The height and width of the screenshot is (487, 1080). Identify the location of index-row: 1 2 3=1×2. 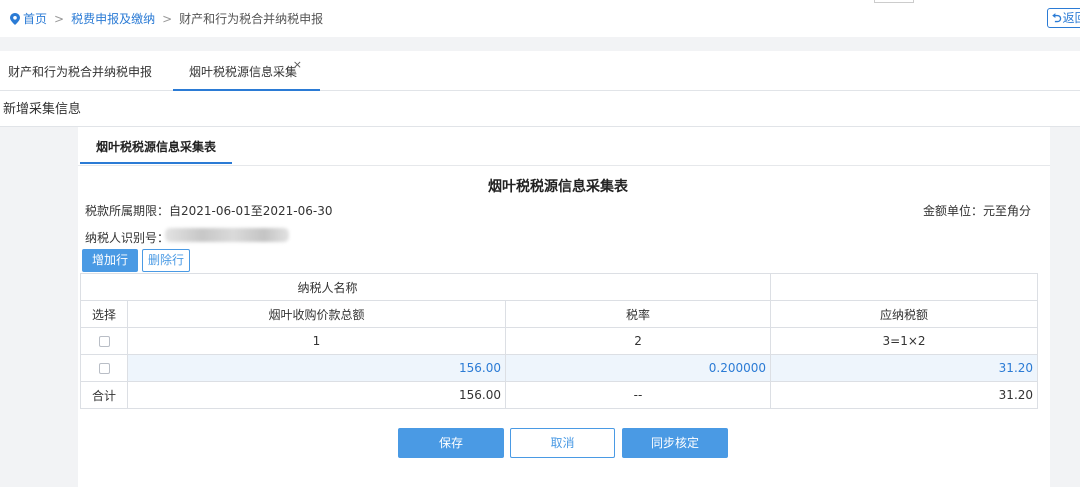
(559, 341).